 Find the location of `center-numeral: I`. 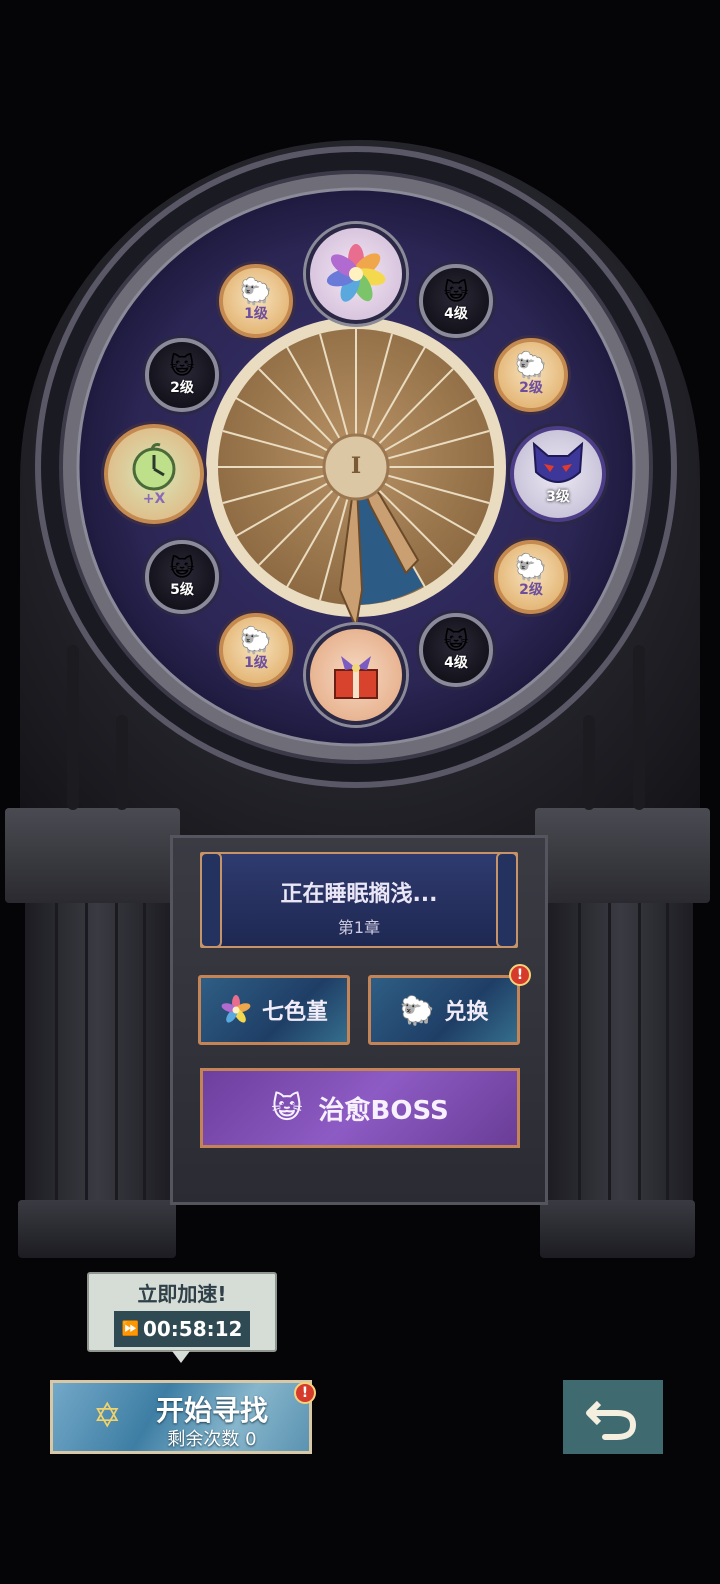

center-numeral: I is located at coordinates (356, 466).